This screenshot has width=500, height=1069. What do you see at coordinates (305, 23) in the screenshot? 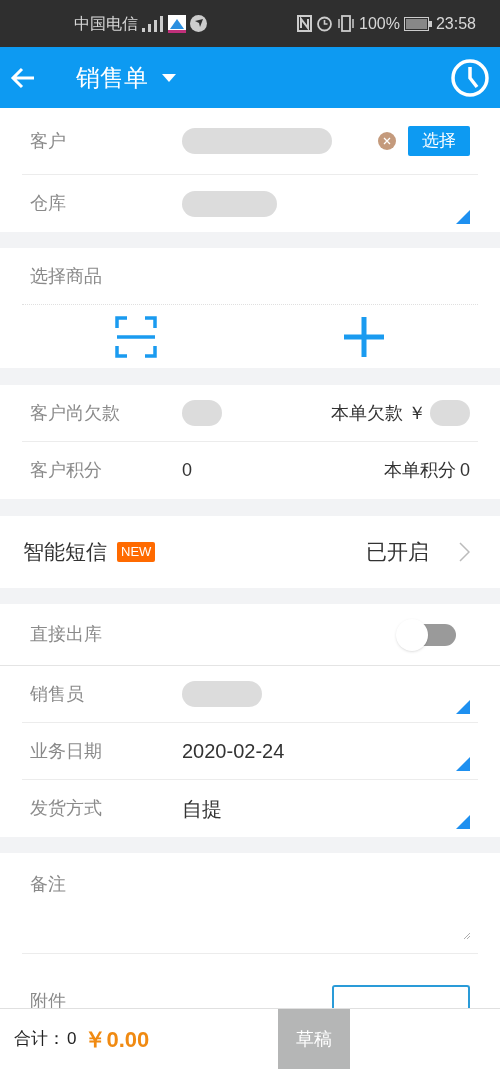
I see `nfc-icon` at bounding box center [305, 23].